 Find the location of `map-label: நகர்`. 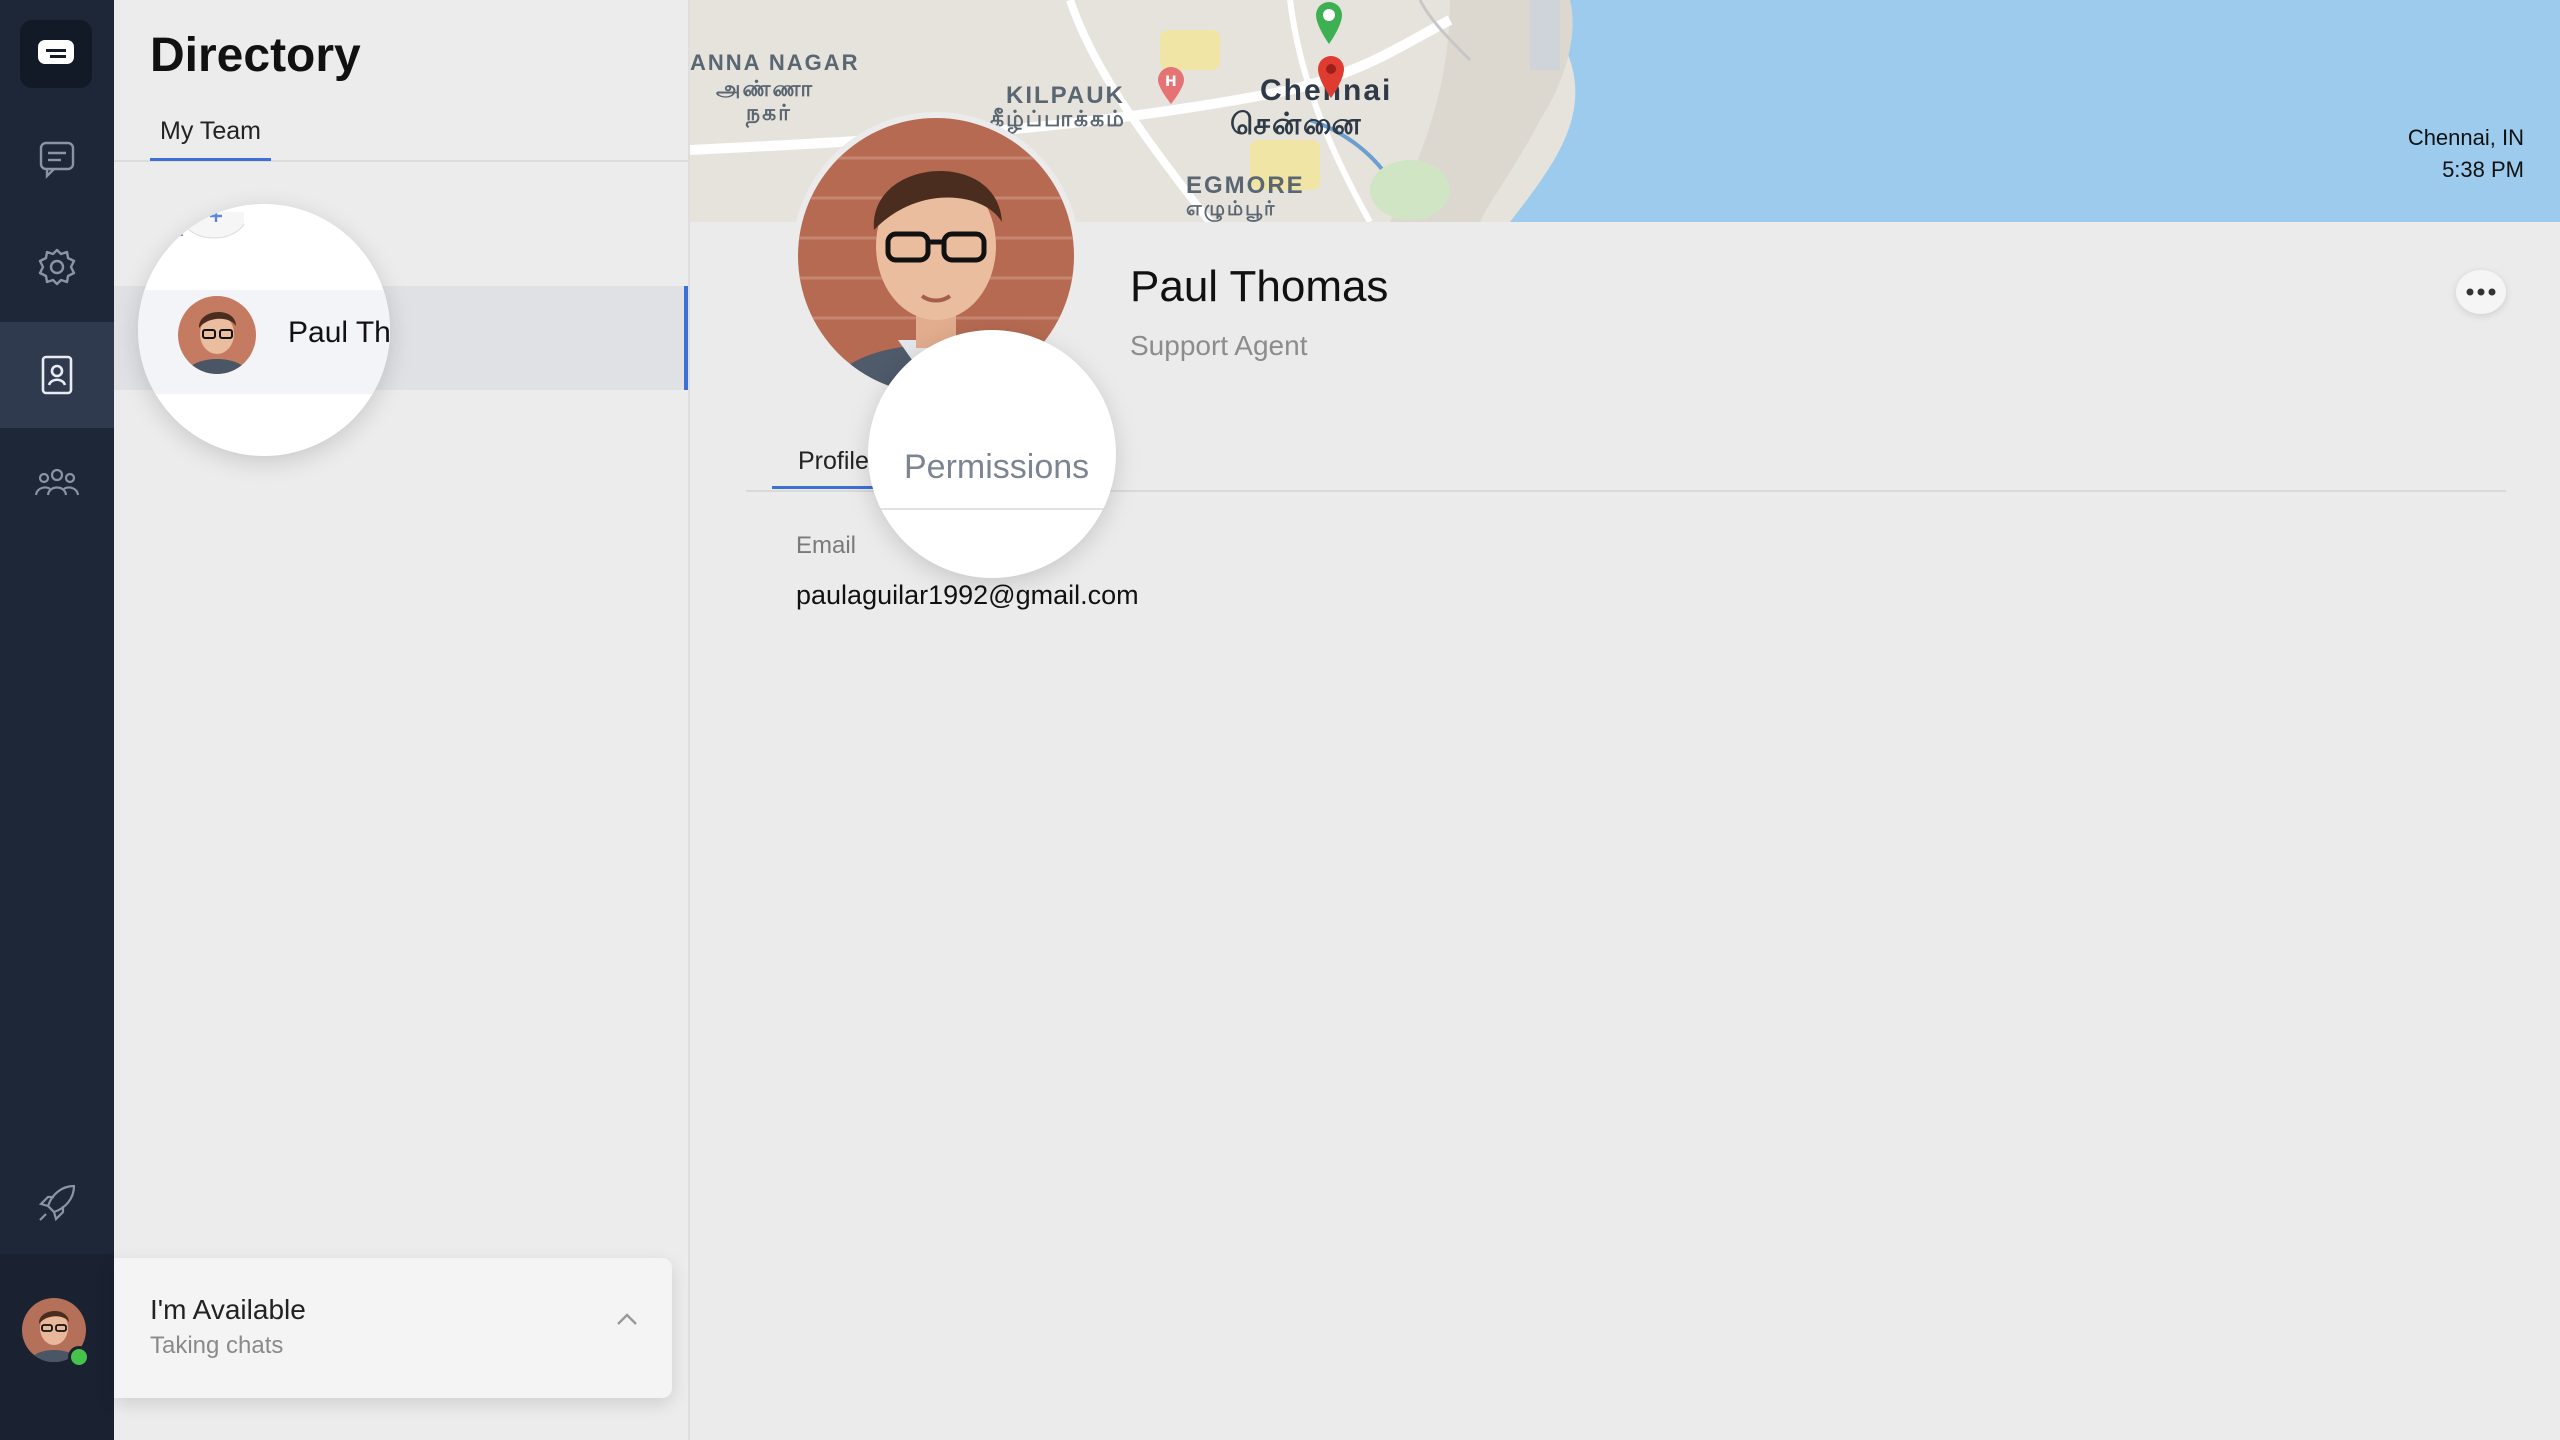

map-label: நகர் is located at coordinates (769, 112).